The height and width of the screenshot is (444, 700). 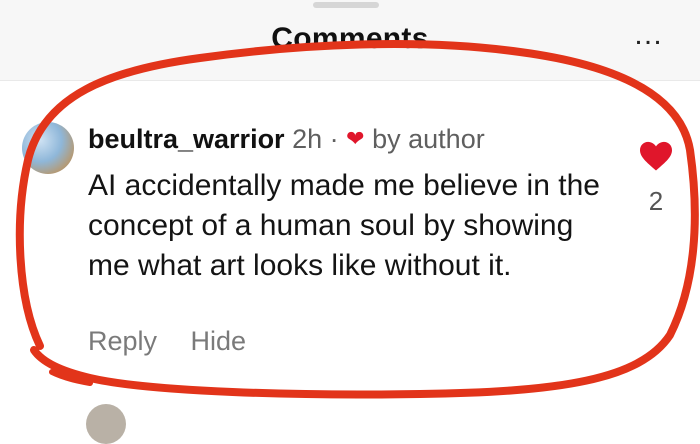 What do you see at coordinates (48, 148) in the screenshot?
I see `avatar` at bounding box center [48, 148].